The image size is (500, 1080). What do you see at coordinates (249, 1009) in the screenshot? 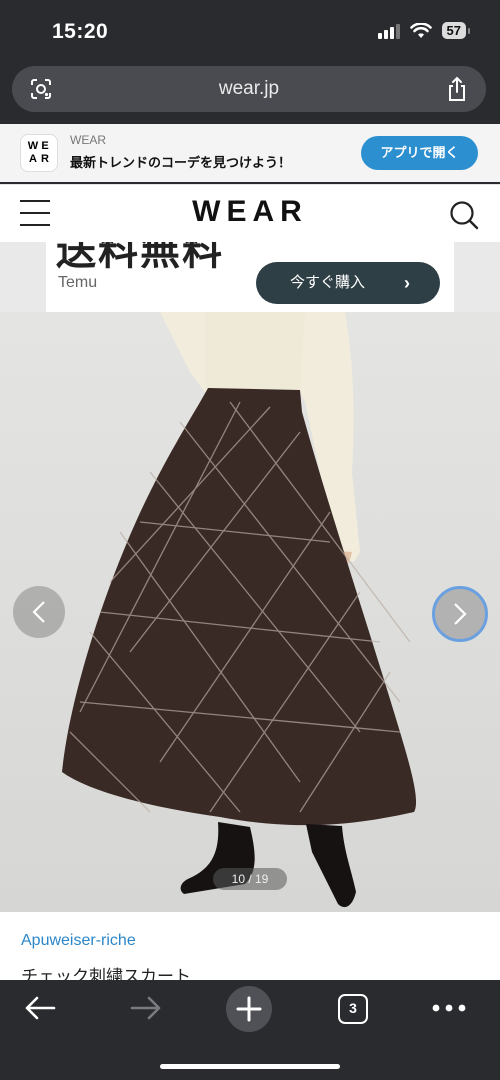
I see `new-tab-icon` at bounding box center [249, 1009].